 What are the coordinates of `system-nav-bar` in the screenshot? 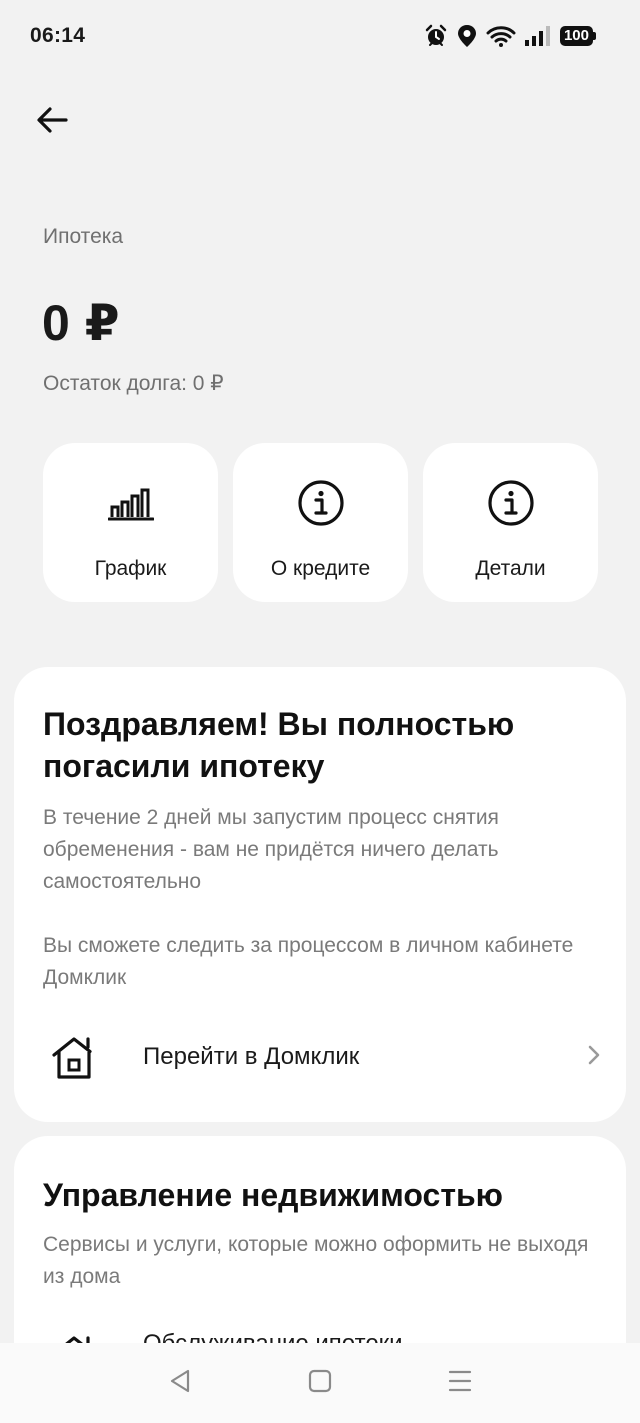 It's located at (320, 1383).